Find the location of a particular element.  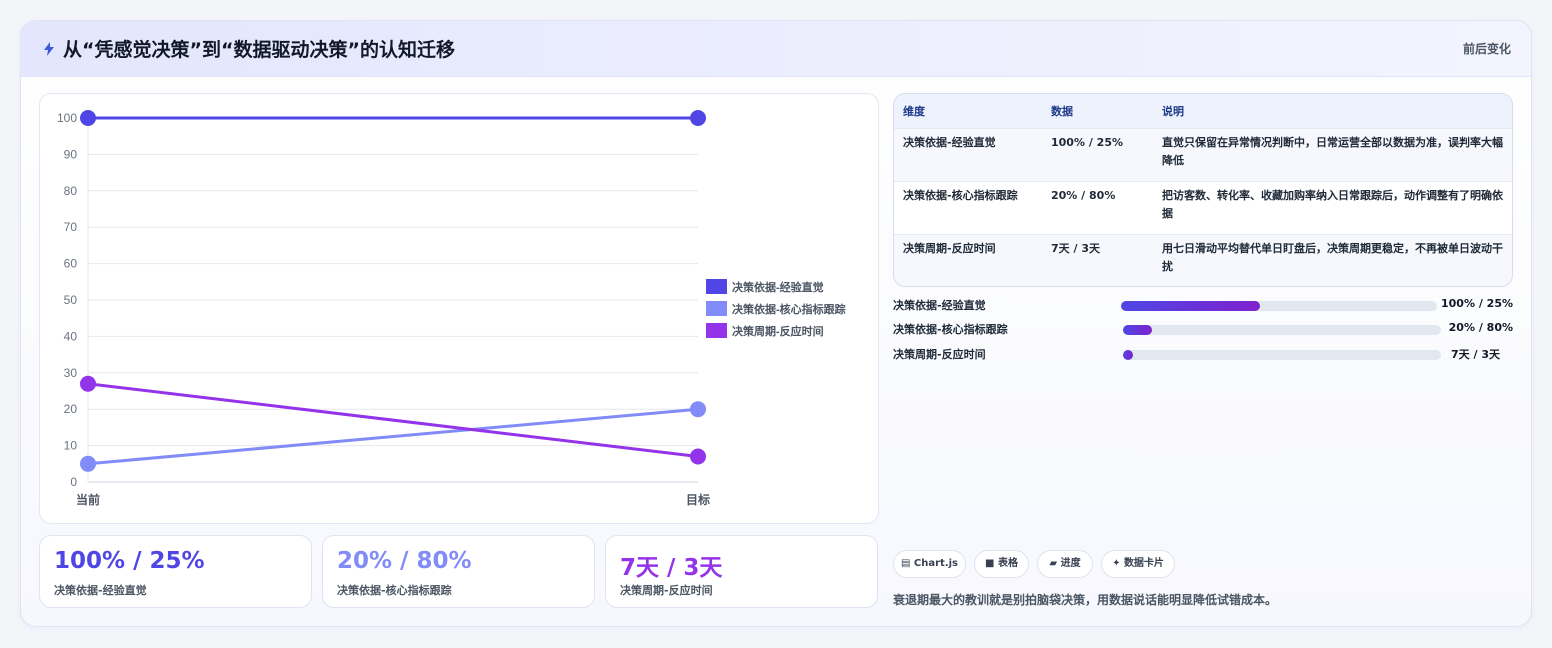

card-icon: ✦ is located at coordinates (1118, 563).